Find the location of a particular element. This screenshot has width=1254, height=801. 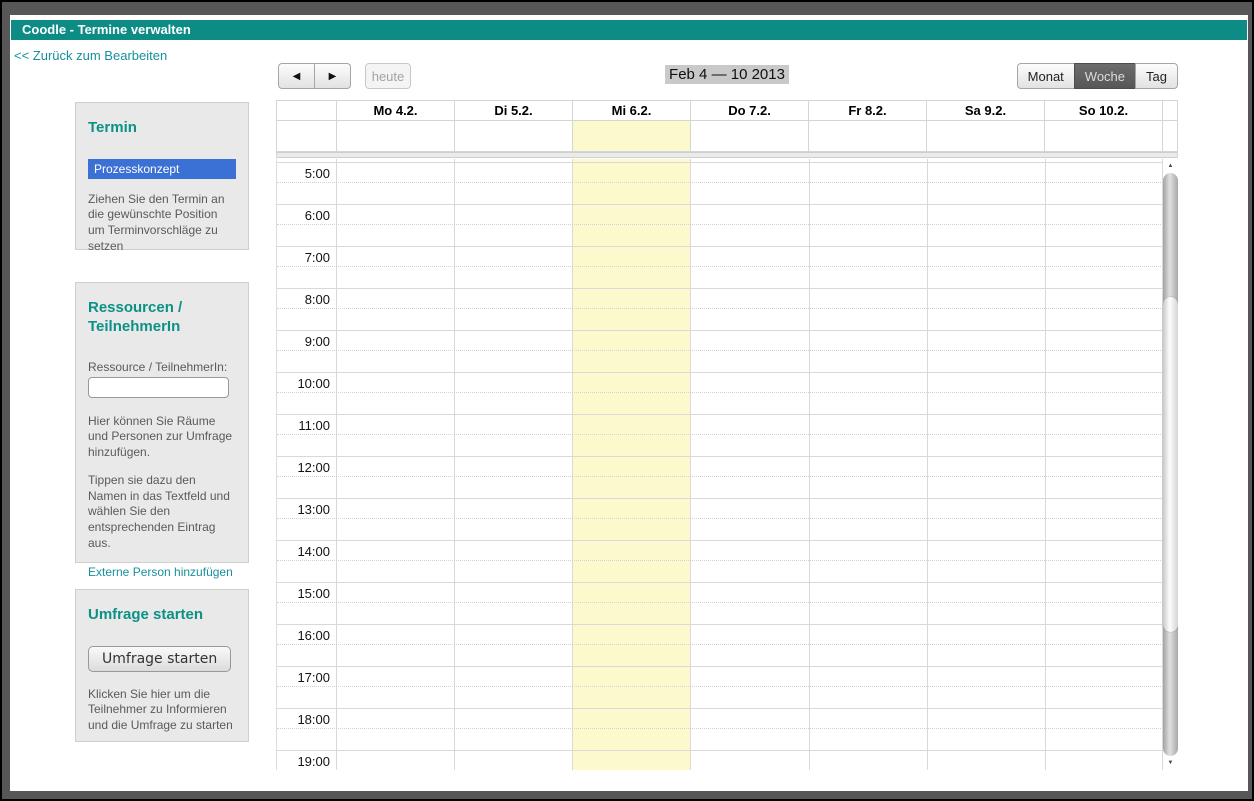

day-header-cell: So 10.2. is located at coordinates (1103, 110).